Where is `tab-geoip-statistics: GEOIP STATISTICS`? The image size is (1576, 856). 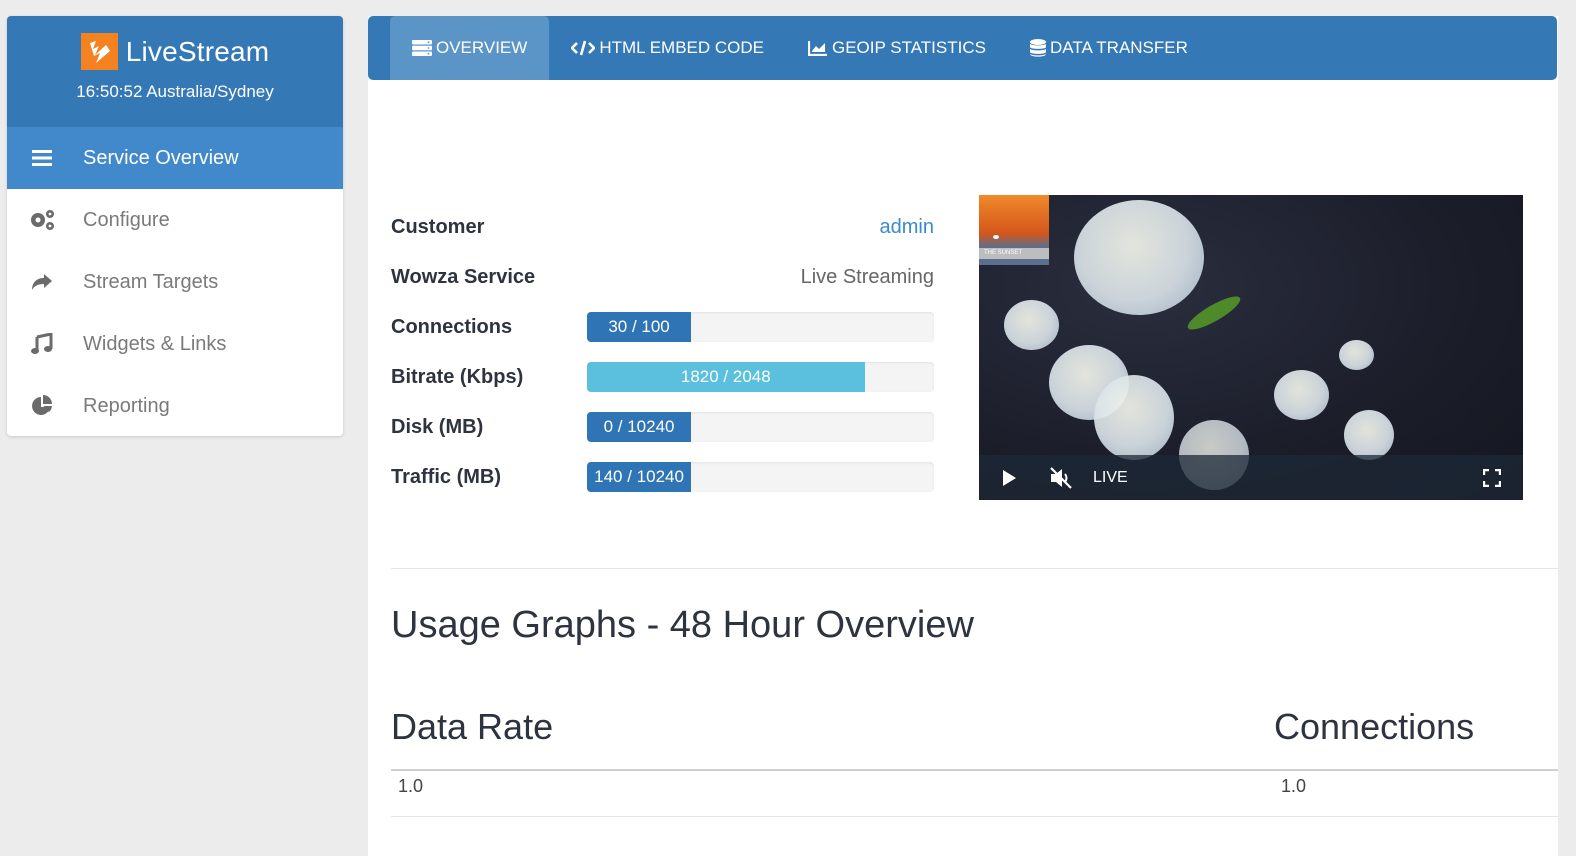
tab-geoip-statistics: GEOIP STATISTICS is located at coordinates (897, 48).